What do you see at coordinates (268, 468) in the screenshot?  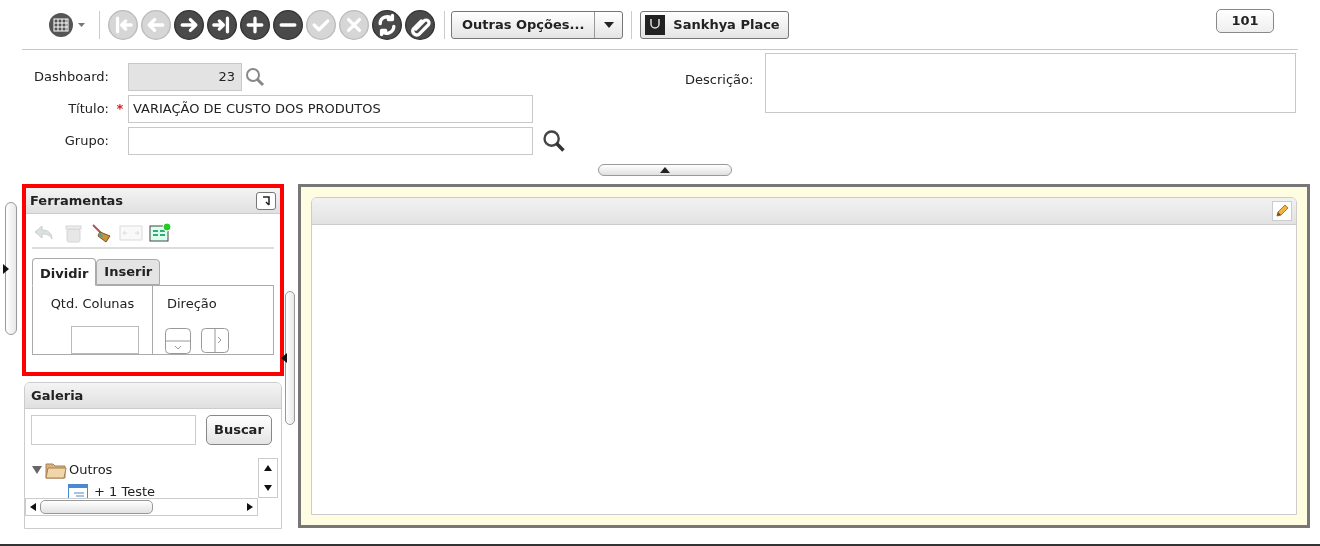 I see `scroll-up-icon` at bounding box center [268, 468].